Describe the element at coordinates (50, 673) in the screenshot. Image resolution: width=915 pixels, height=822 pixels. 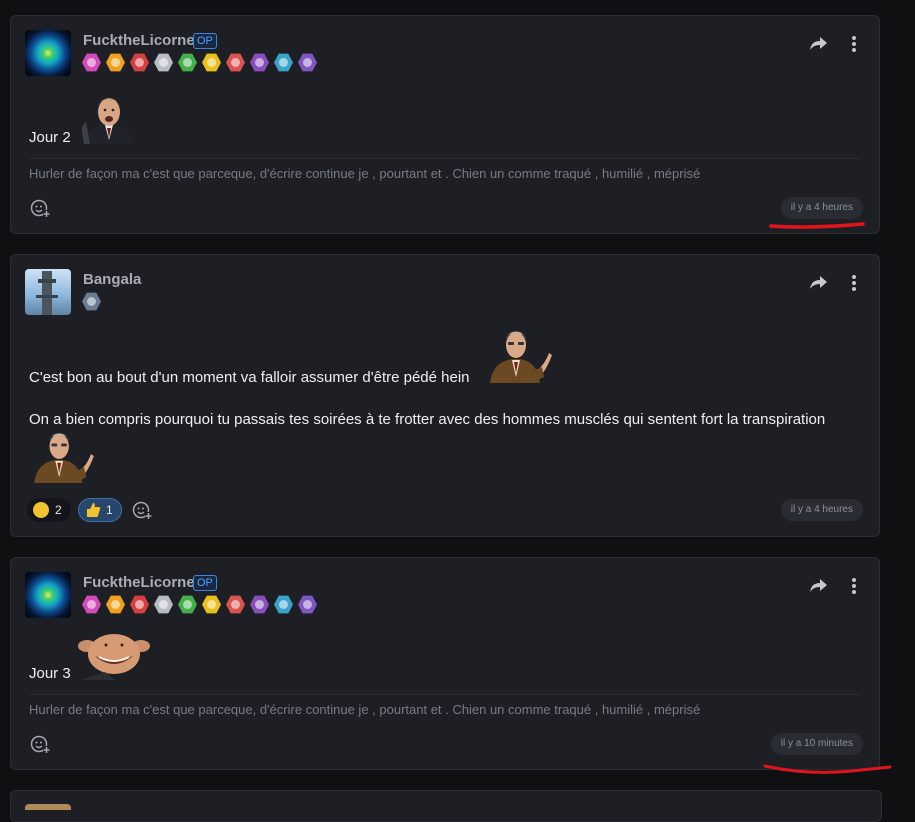
I see `post-text: Jour 3` at that location.